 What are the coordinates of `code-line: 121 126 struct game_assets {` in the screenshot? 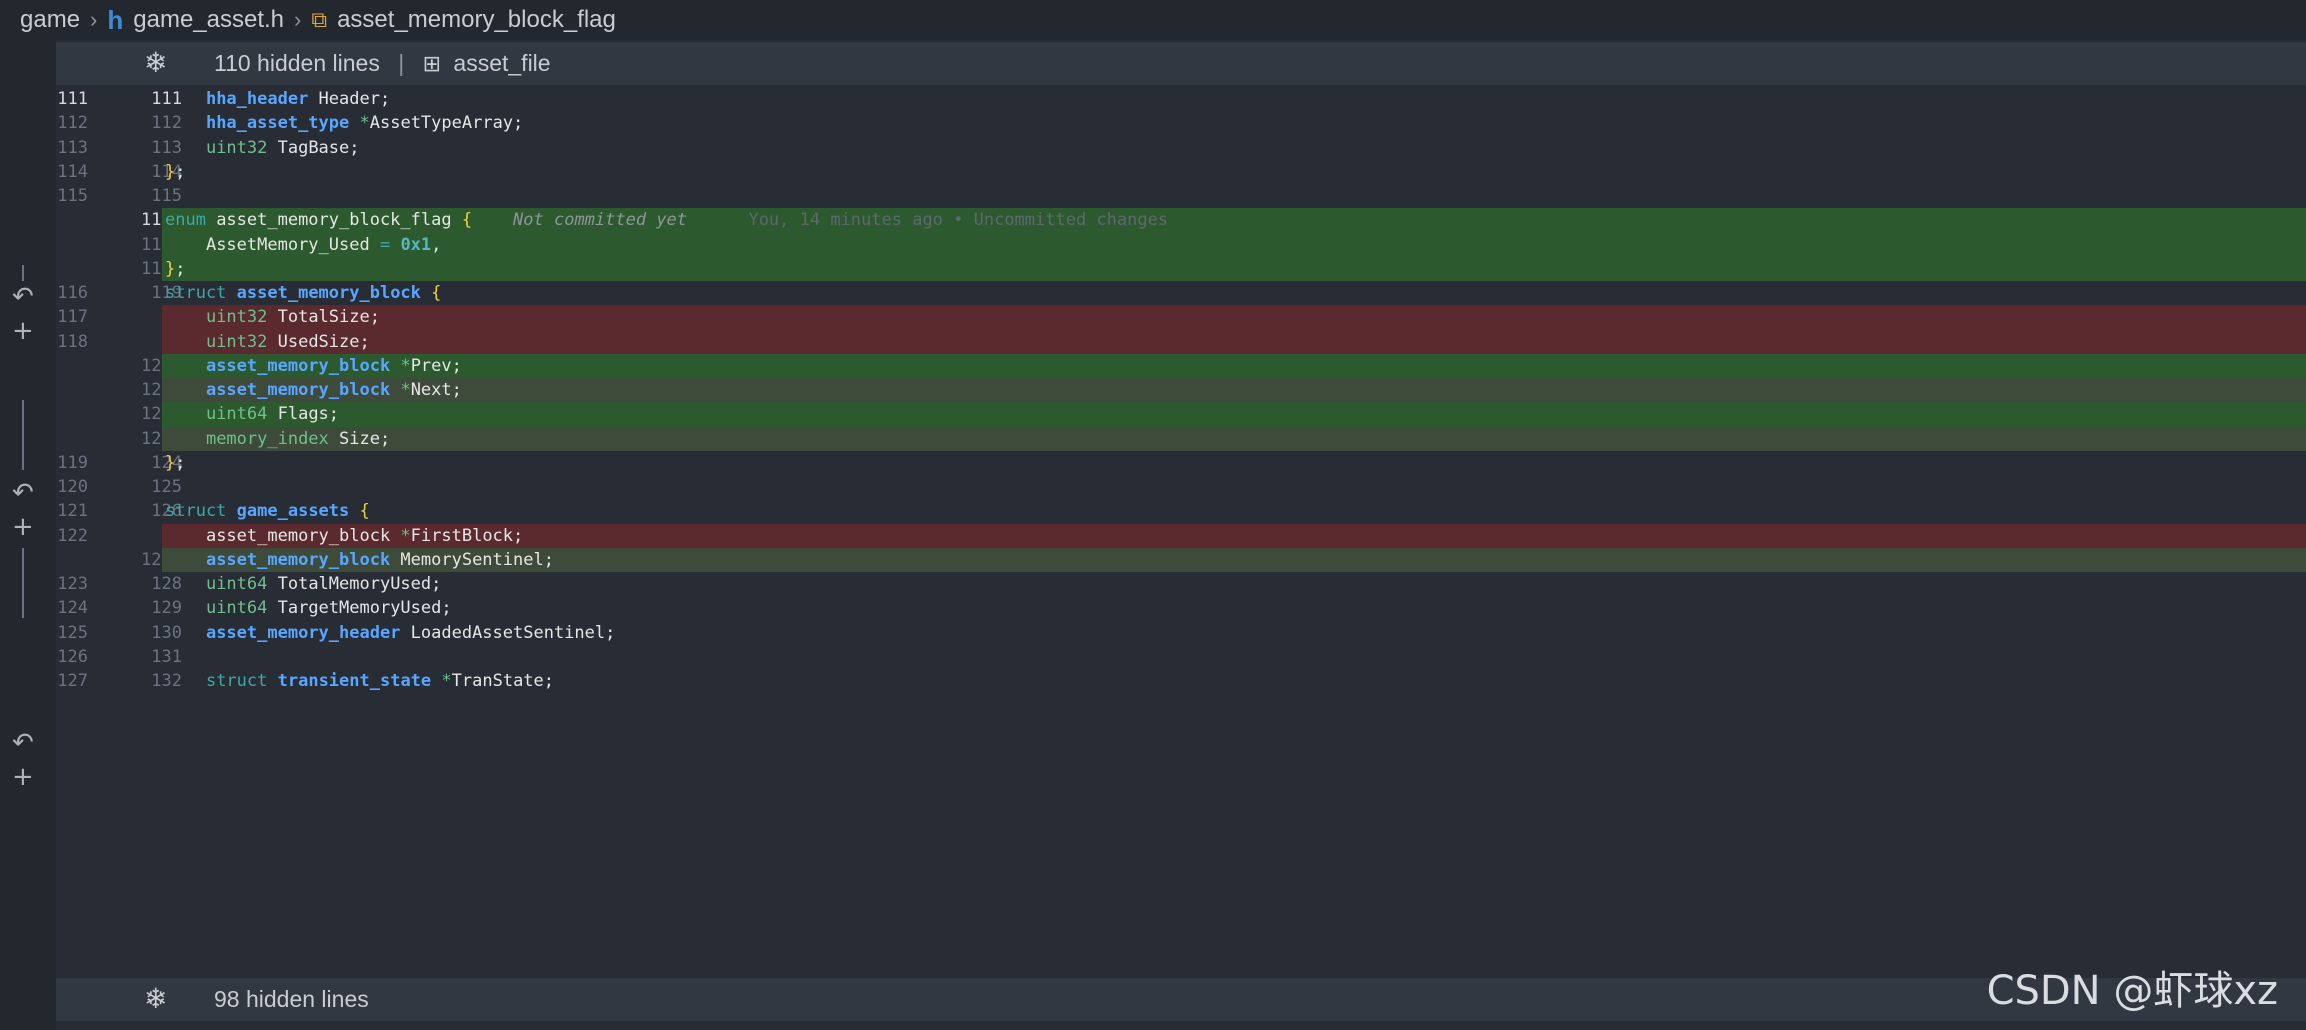 It's located at (1181, 511).